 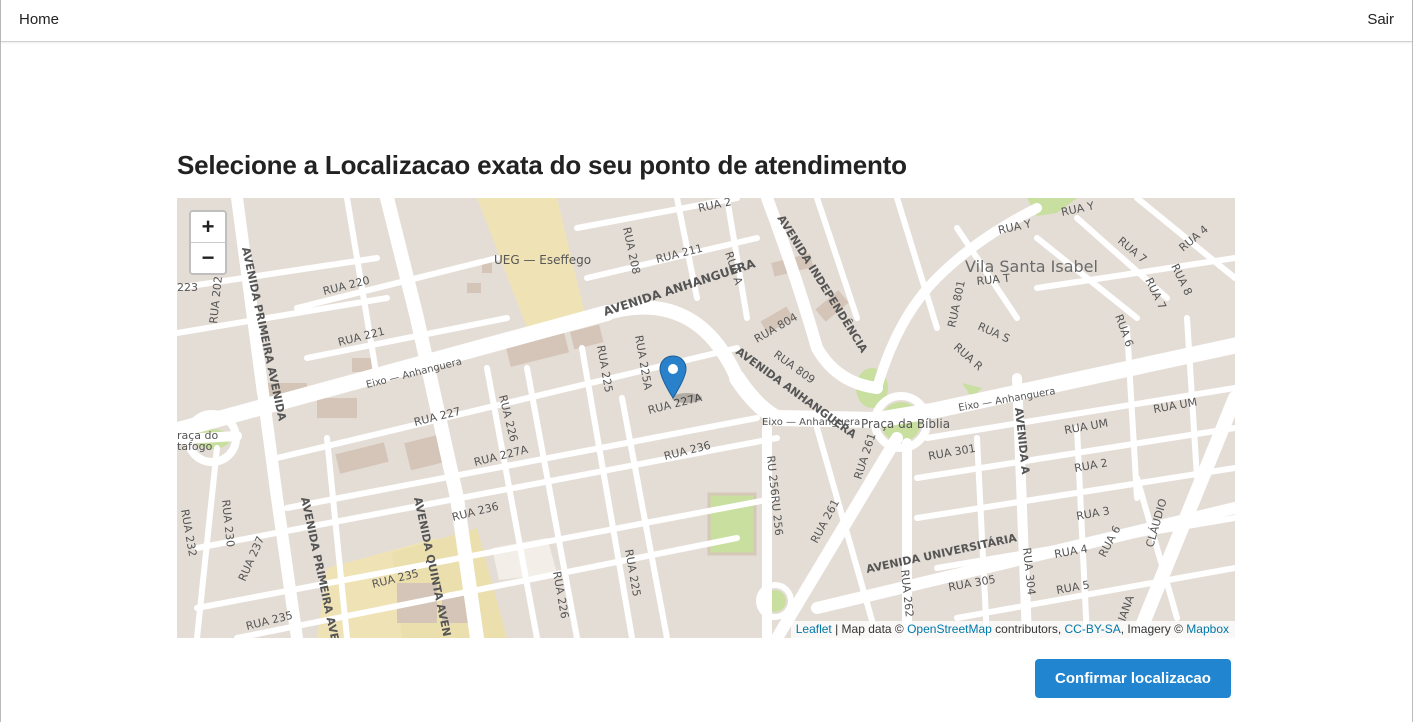 I want to click on nav-logout-link: Sair, so click(x=1380, y=19).